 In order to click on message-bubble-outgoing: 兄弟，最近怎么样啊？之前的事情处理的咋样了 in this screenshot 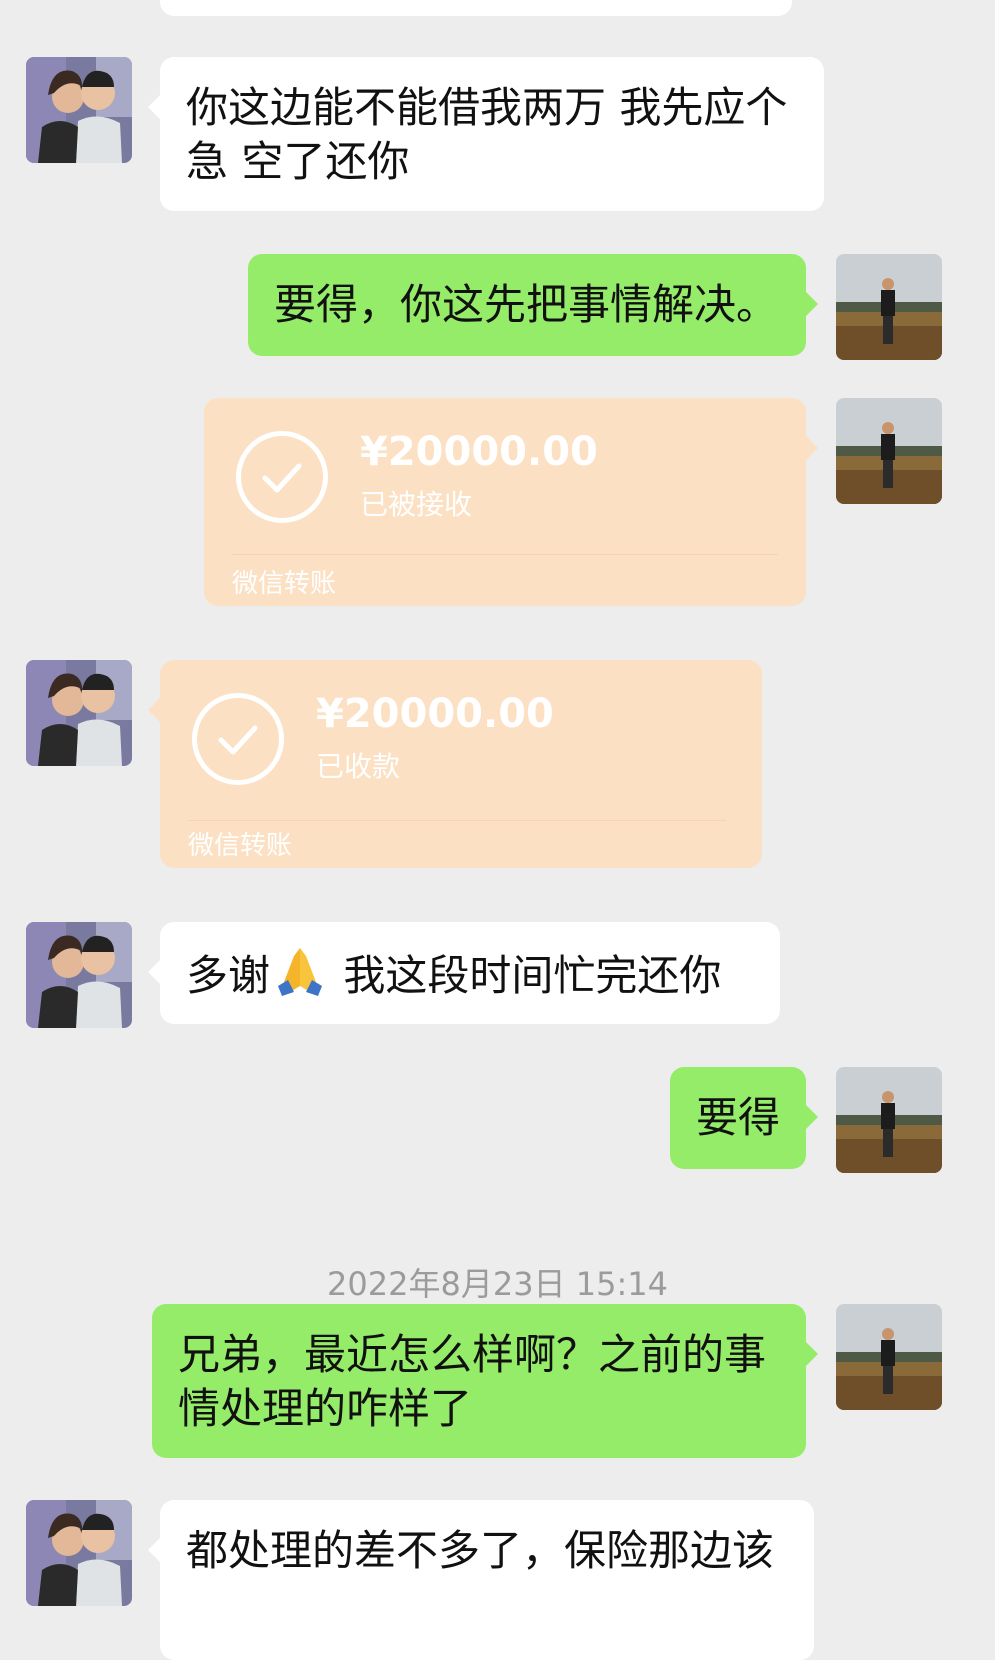, I will do `click(485, 1381)`.